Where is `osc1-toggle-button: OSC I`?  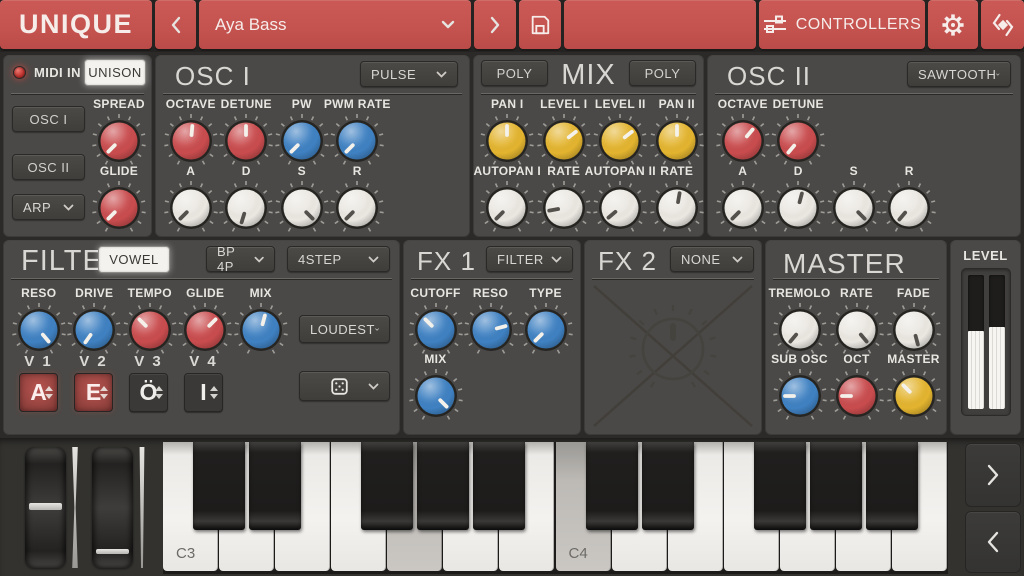 osc1-toggle-button: OSC I is located at coordinates (48, 119).